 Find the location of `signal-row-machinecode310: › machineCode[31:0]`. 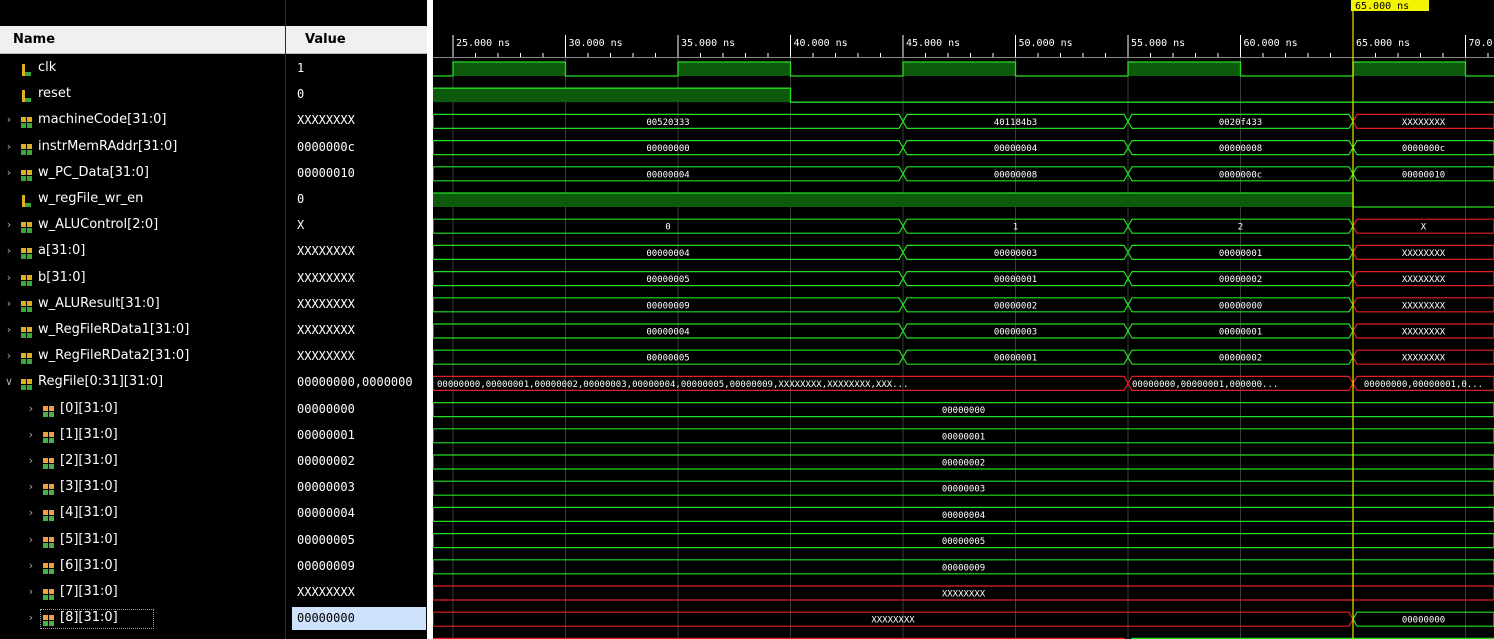

signal-row-machinecode310: › machineCode[31:0] is located at coordinates (142, 120).